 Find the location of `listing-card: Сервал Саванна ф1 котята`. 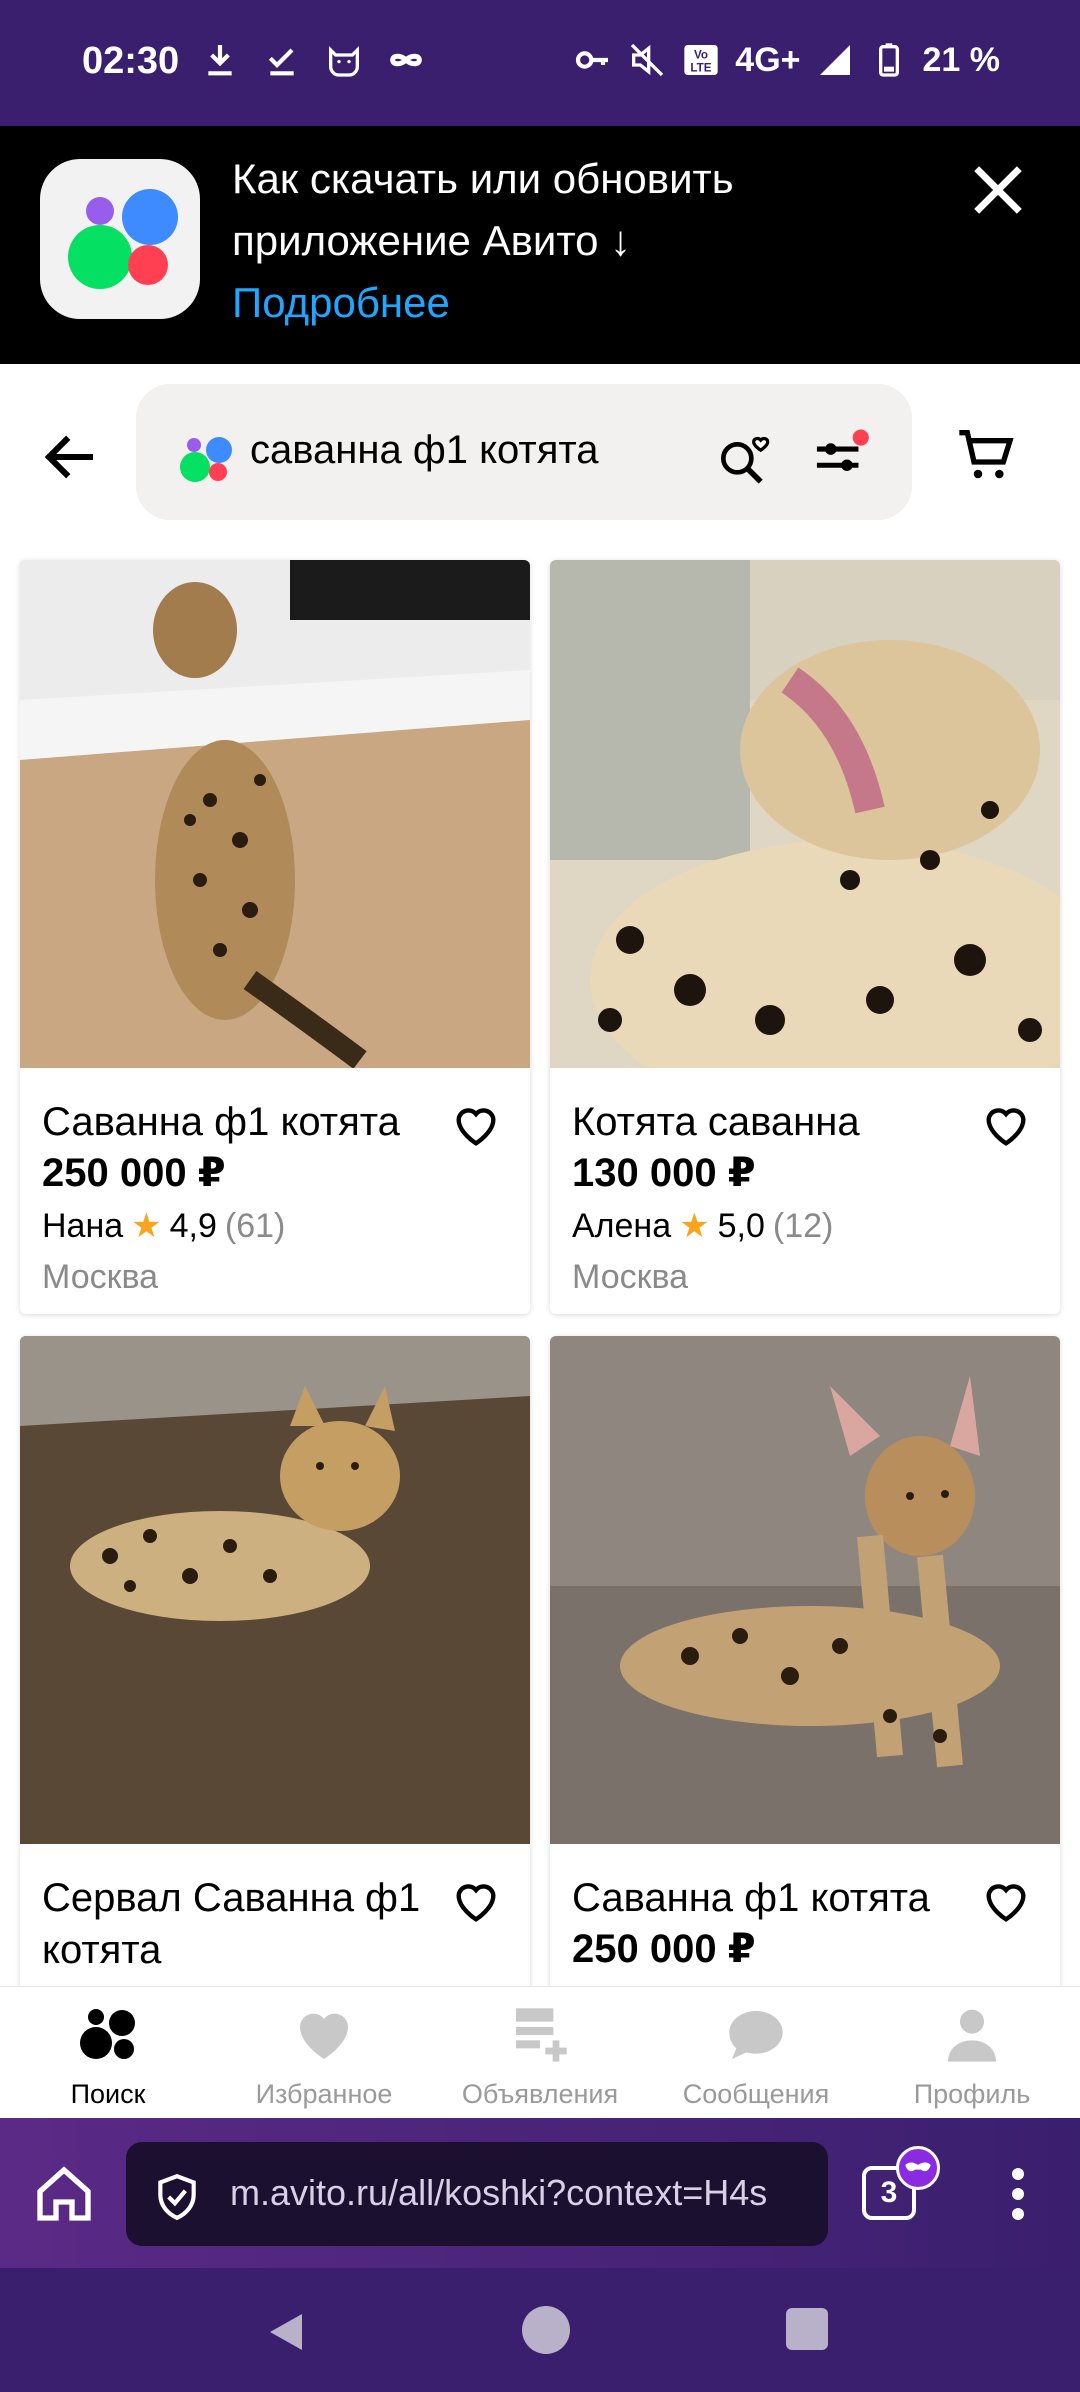

listing-card: Сервал Саванна ф1 котята is located at coordinates (275, 1666).